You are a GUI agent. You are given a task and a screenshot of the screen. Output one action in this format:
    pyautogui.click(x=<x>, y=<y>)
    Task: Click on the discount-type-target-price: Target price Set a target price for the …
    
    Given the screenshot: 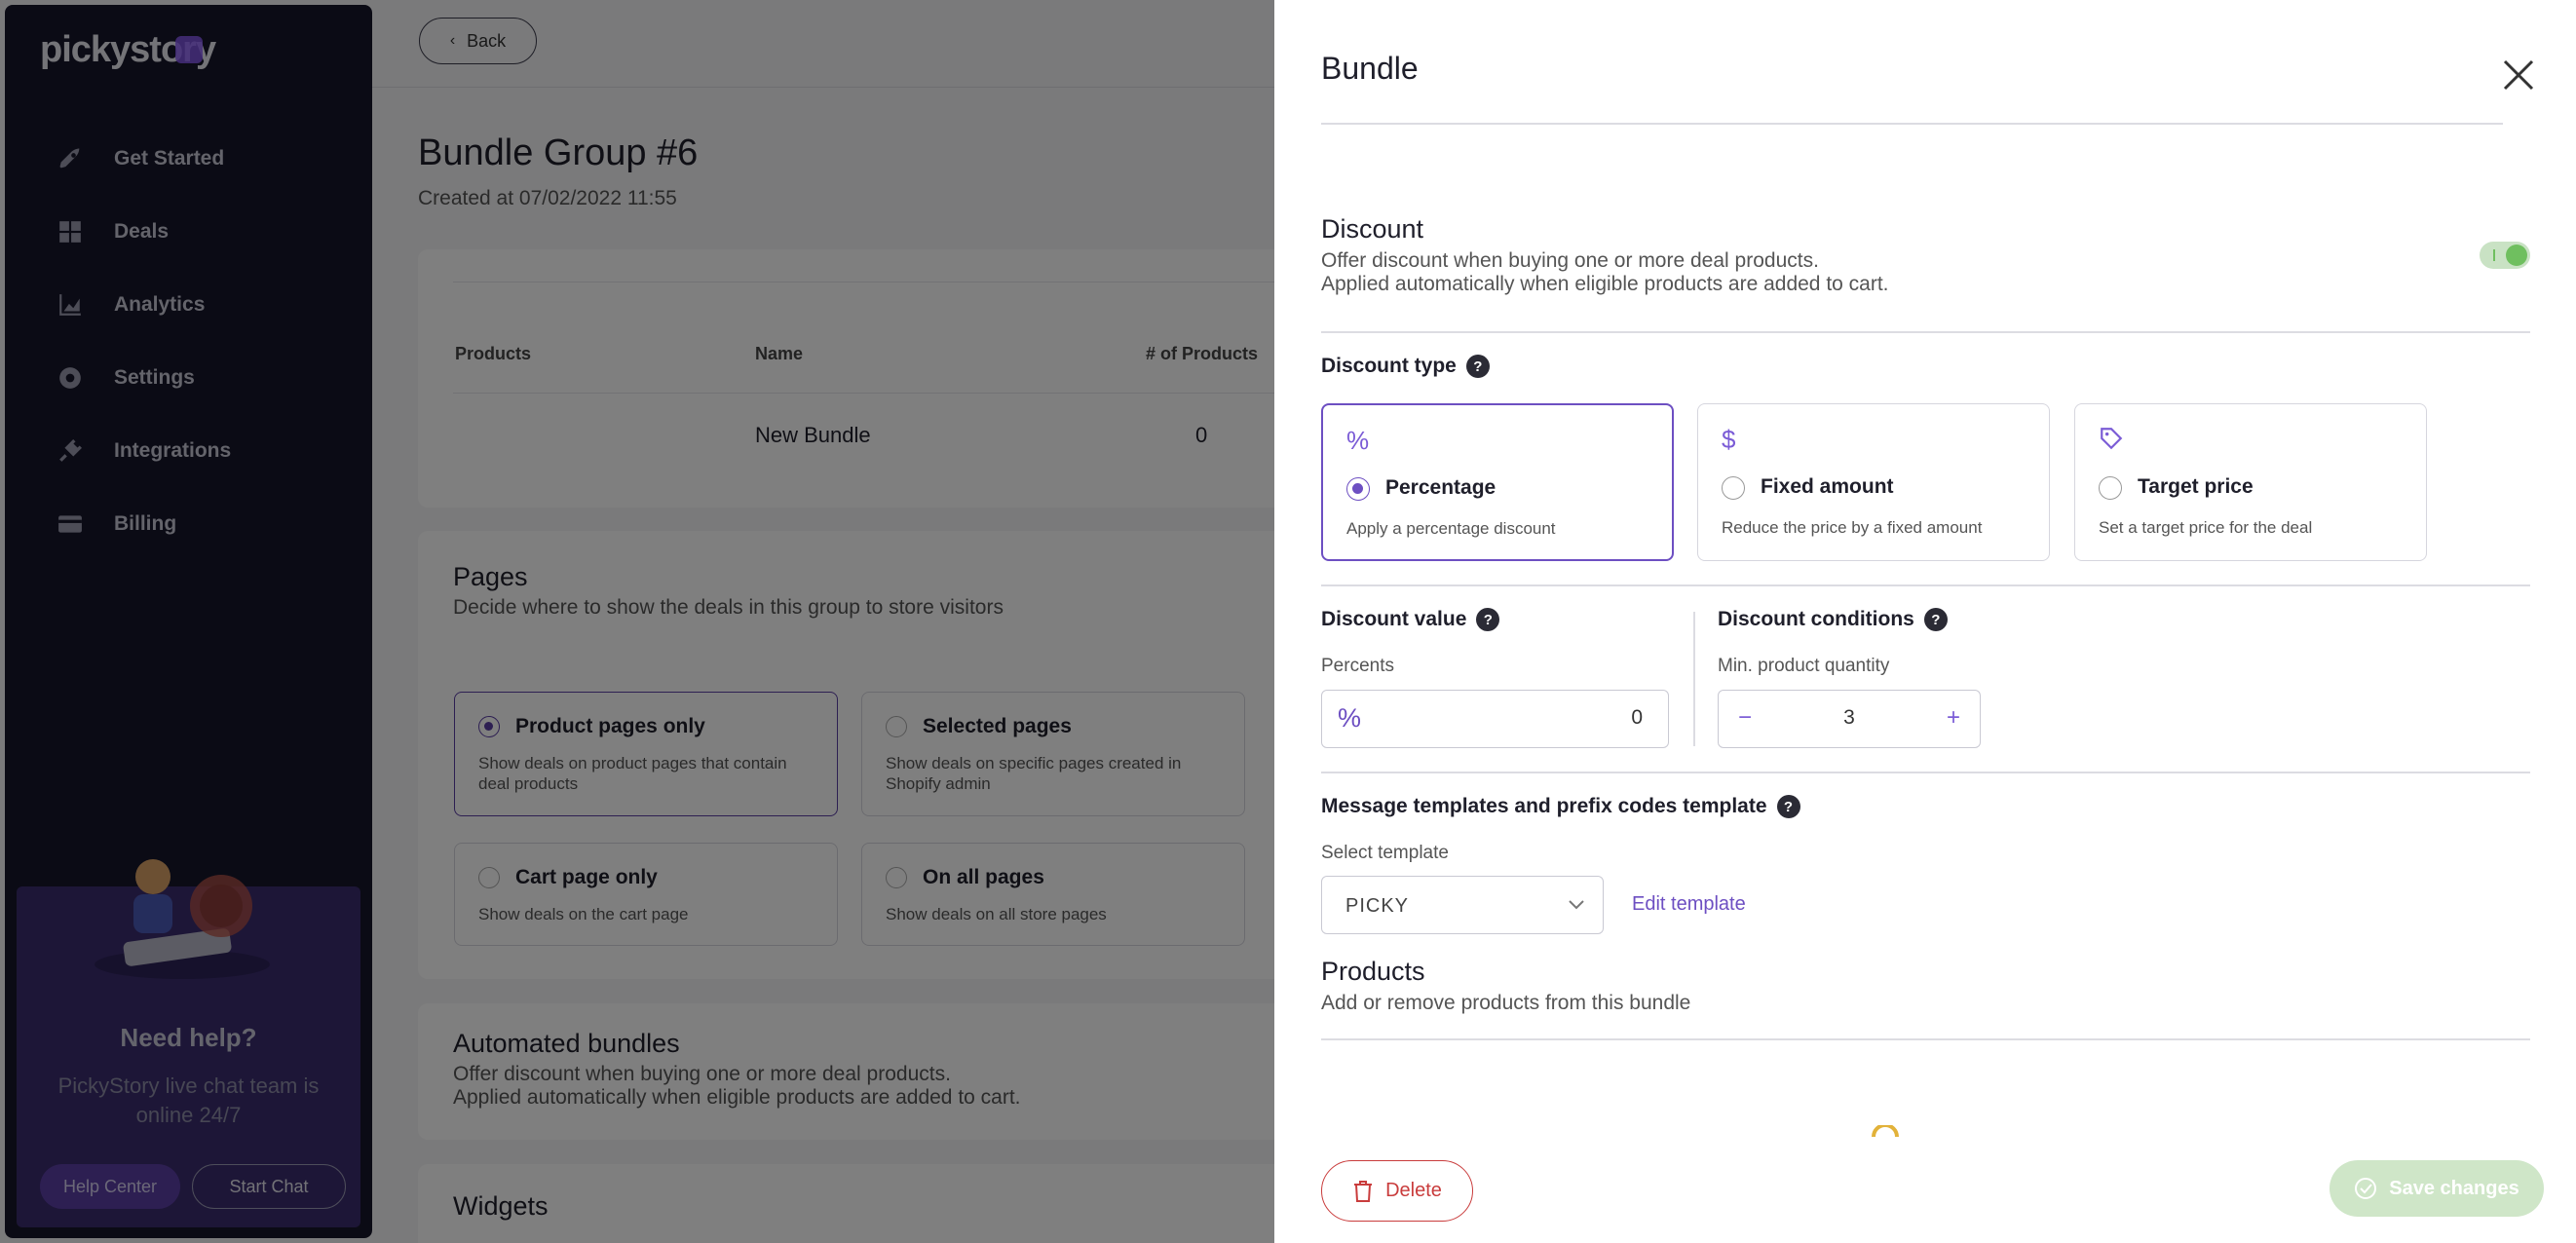 What is the action you would take?
    pyautogui.click(x=2250, y=482)
    